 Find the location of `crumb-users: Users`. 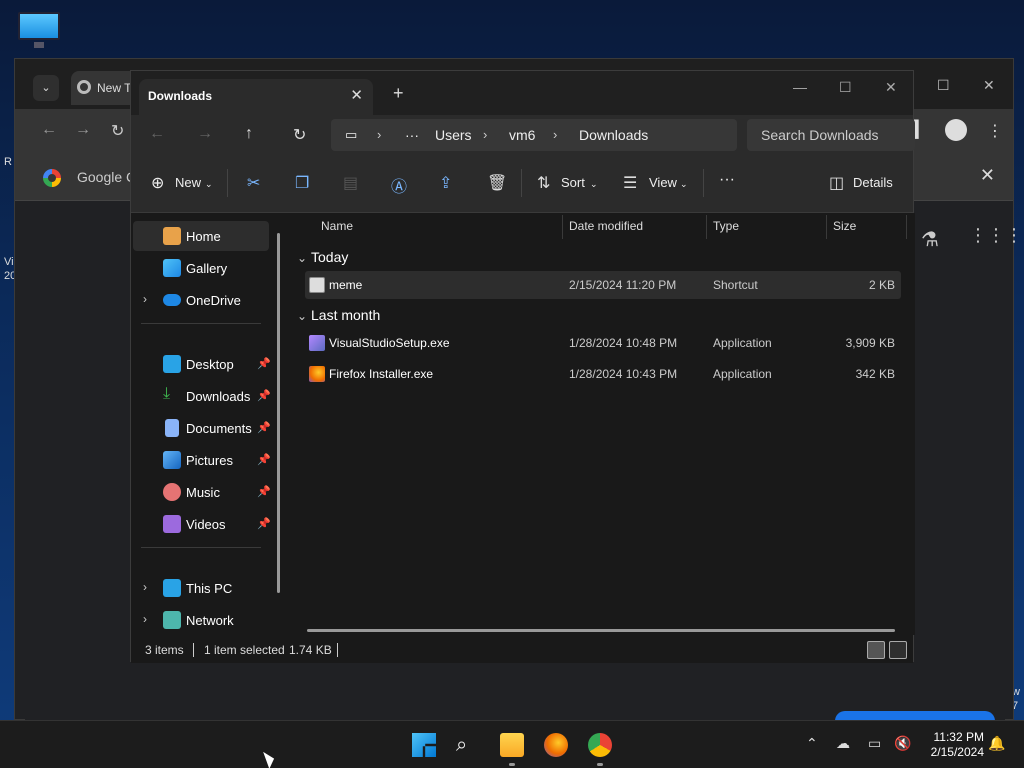

crumb-users: Users is located at coordinates (453, 135).